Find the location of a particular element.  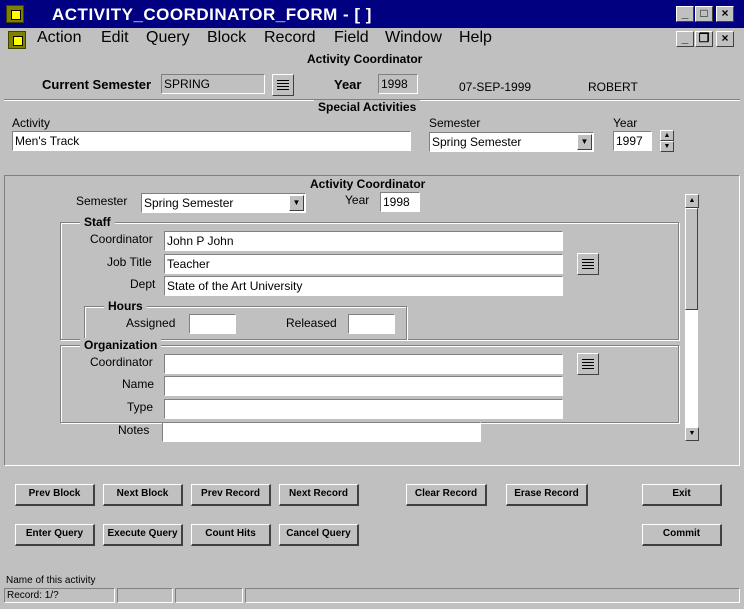

staff-title: Staff is located at coordinates (97, 222).